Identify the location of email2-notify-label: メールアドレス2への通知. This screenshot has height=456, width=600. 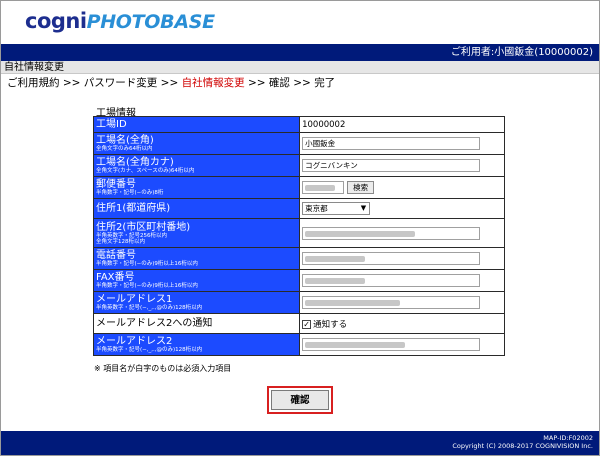
(154, 323).